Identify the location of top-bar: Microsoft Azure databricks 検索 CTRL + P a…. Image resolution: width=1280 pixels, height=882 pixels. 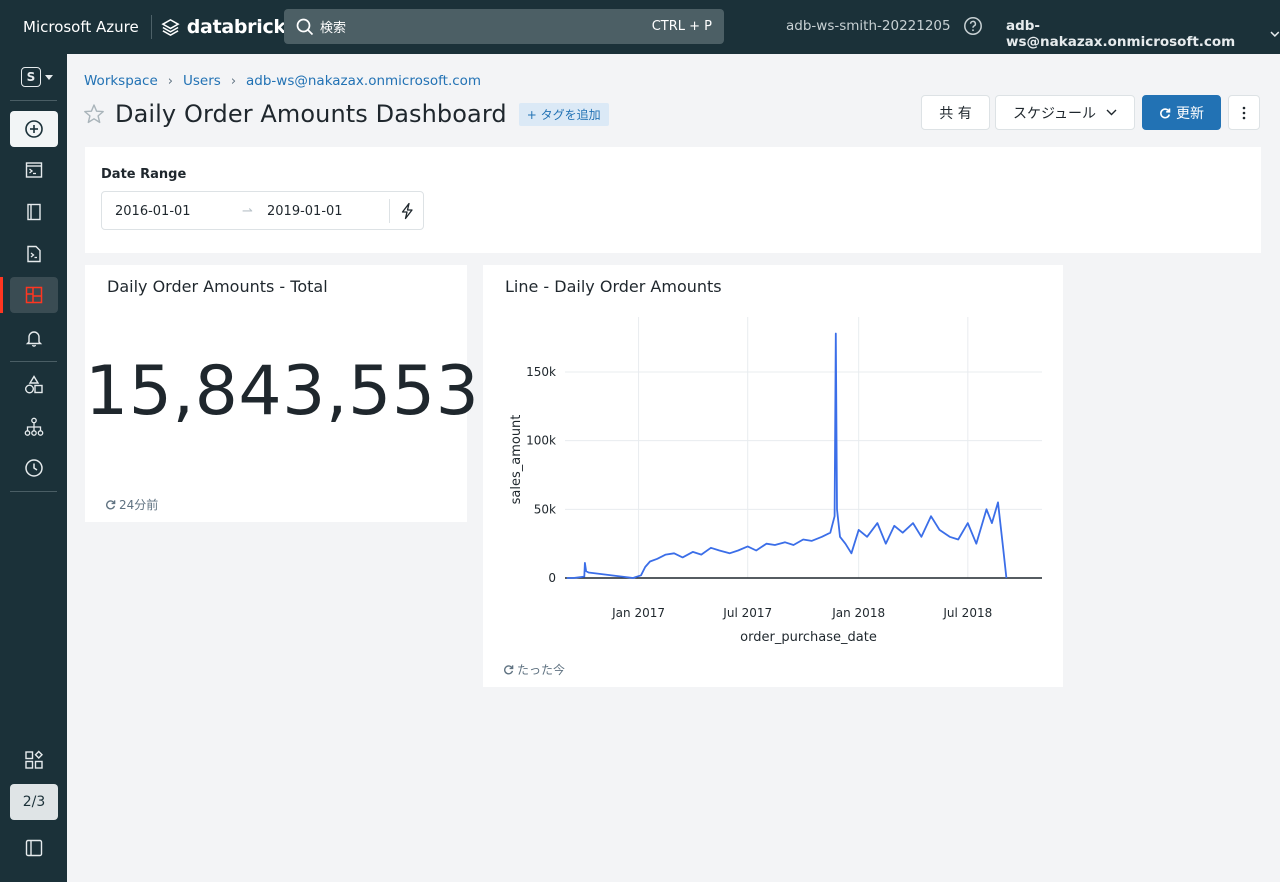
(640, 27).